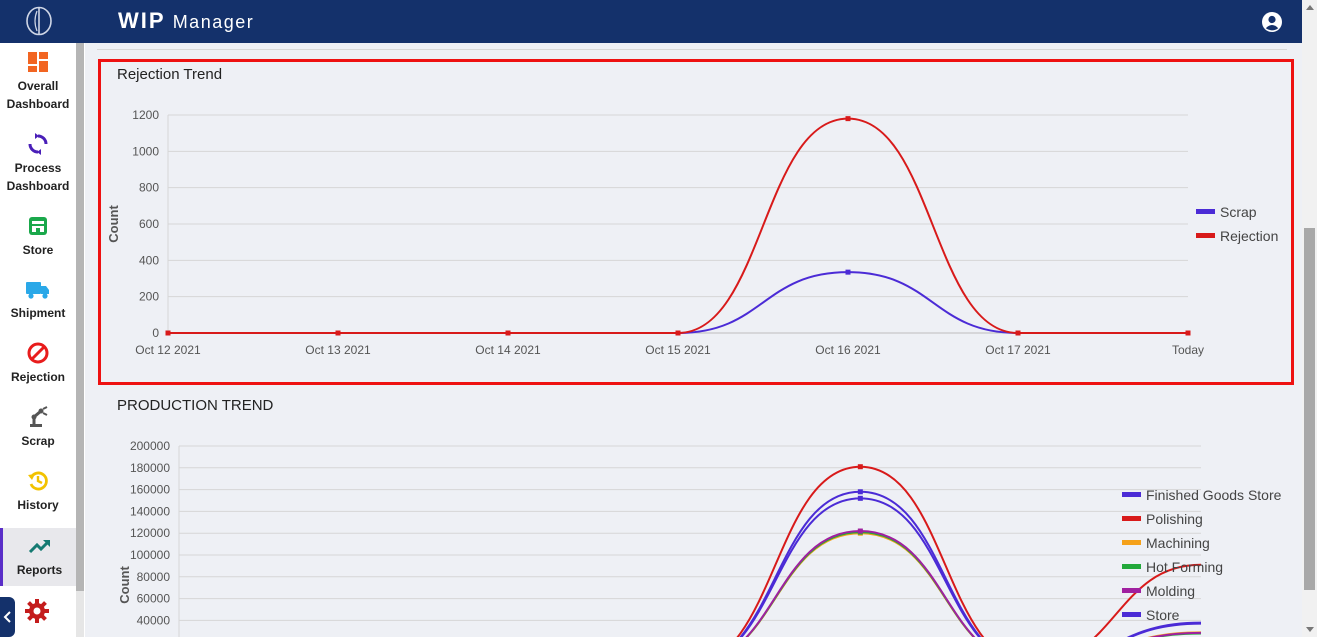 This screenshot has height=637, width=1317. What do you see at coordinates (150, 533) in the screenshot?
I see `y-tick-label: 120000` at bounding box center [150, 533].